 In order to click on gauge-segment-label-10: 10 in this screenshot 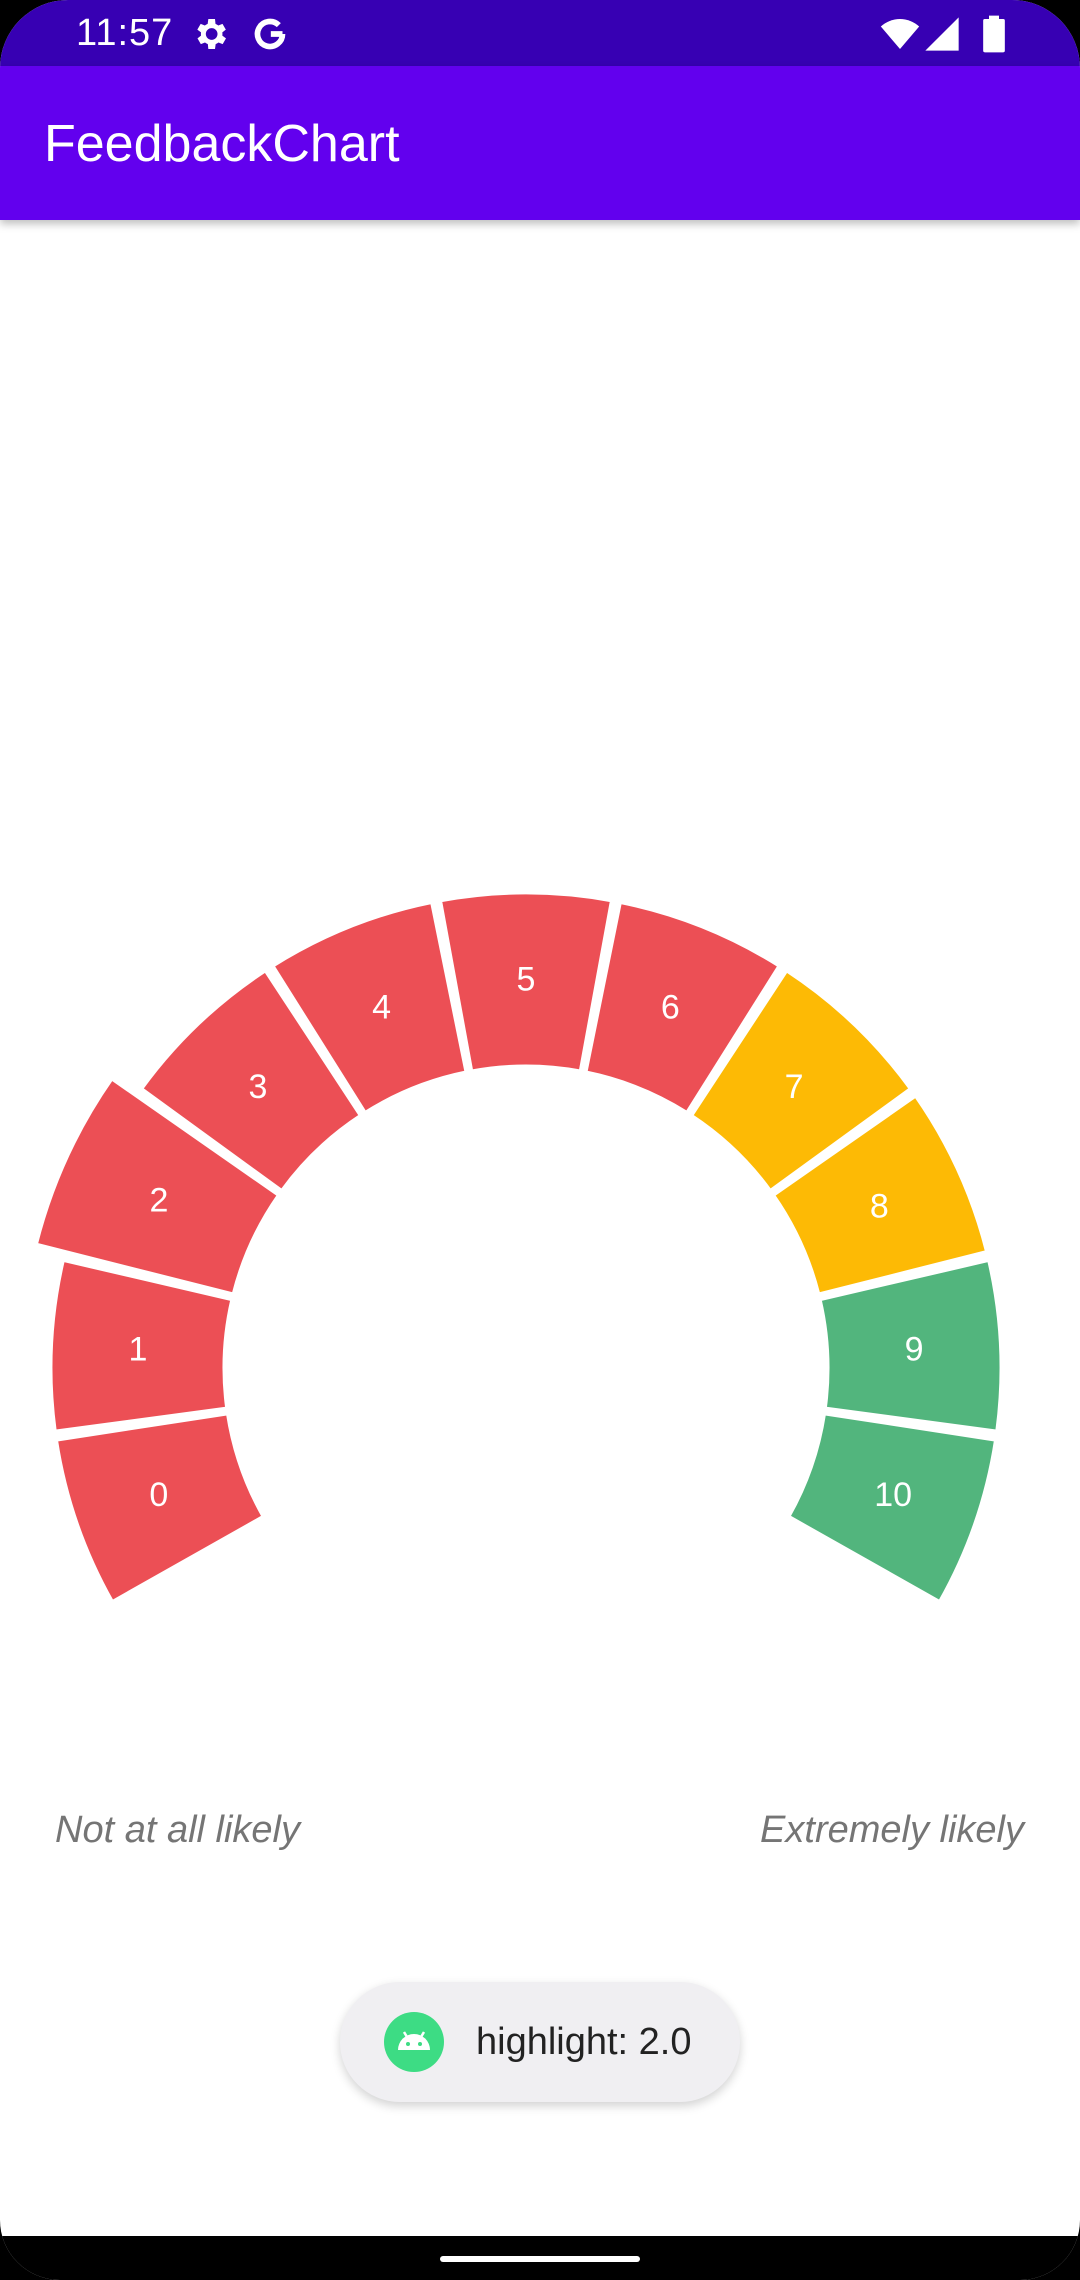, I will do `click(893, 1495)`.